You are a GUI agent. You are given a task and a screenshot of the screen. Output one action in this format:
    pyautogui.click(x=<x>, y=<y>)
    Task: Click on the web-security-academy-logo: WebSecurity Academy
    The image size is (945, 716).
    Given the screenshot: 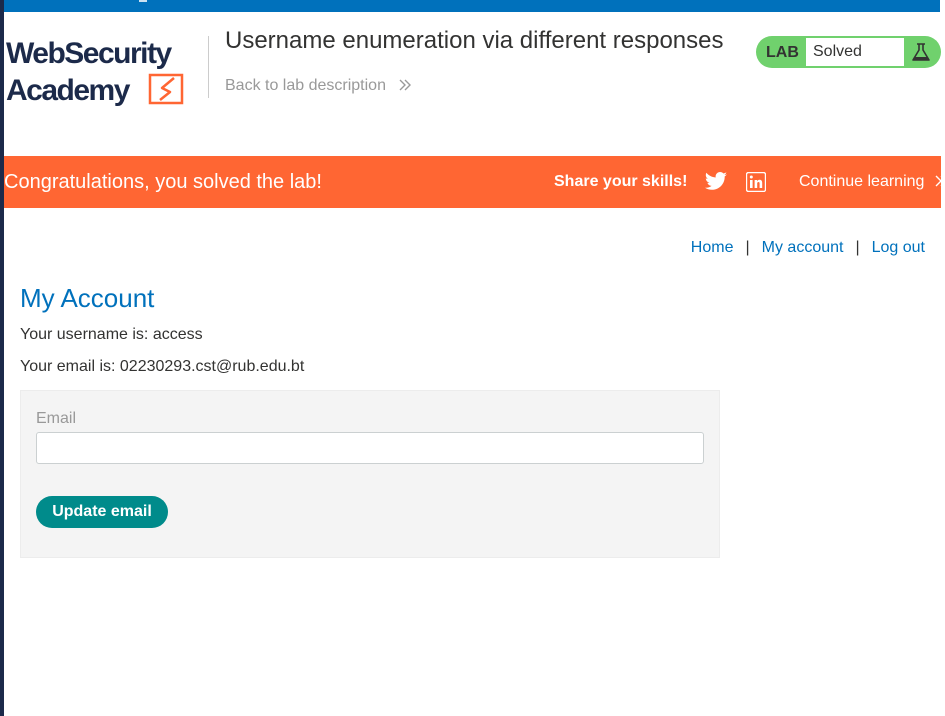 What is the action you would take?
    pyautogui.click(x=106, y=71)
    